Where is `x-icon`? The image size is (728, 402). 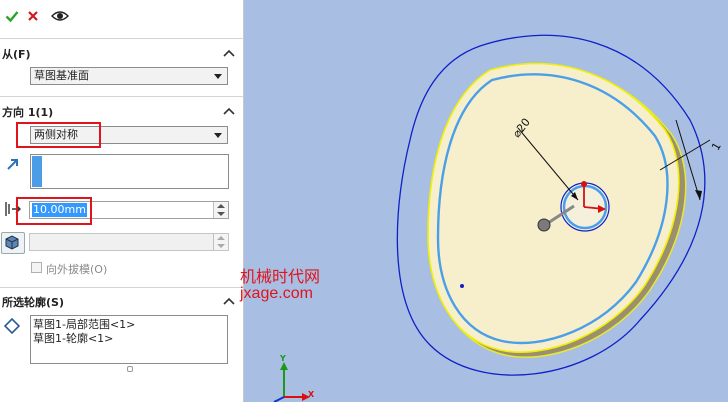
x-icon is located at coordinates (33, 16).